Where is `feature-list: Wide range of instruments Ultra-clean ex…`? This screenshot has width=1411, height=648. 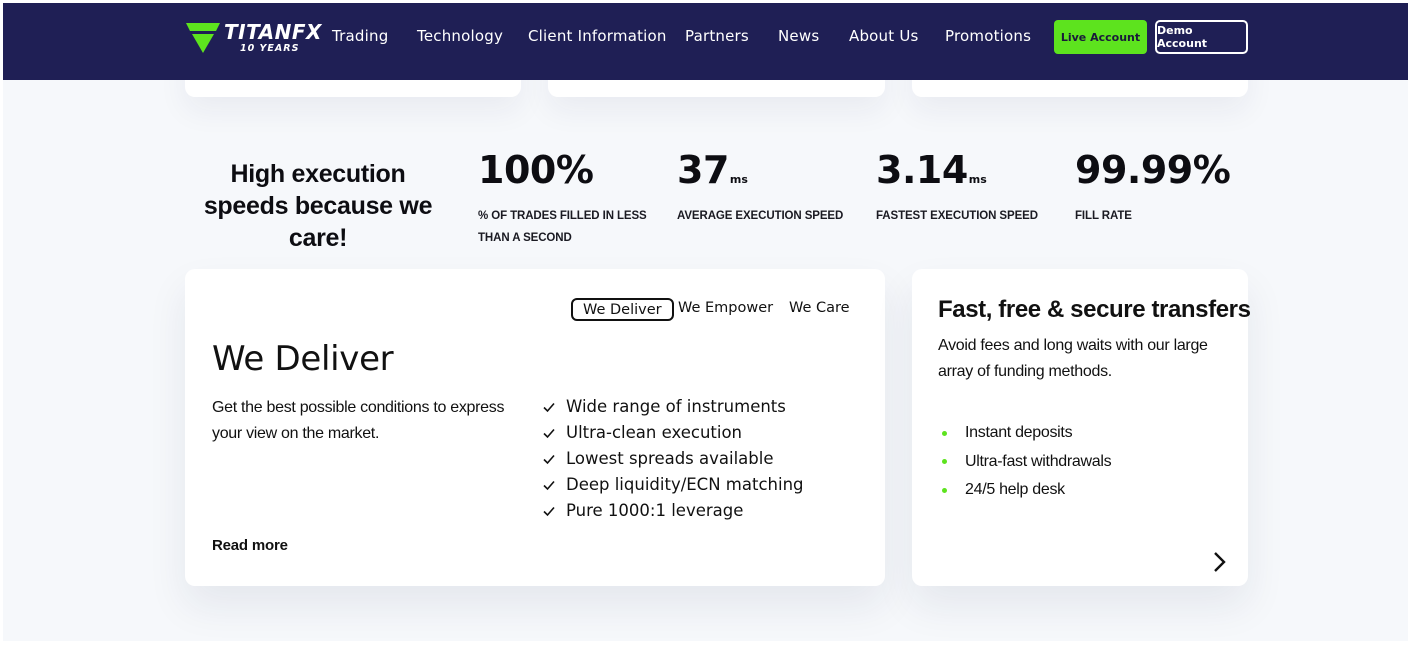 feature-list: Wide range of instruments Ultra-clean ex… is located at coordinates (673, 459).